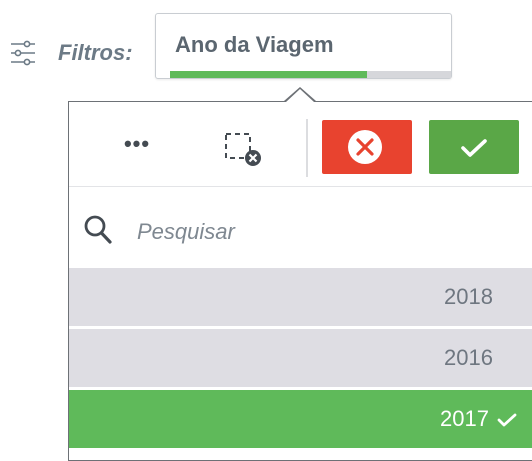  I want to click on search-input, so click(312, 232).